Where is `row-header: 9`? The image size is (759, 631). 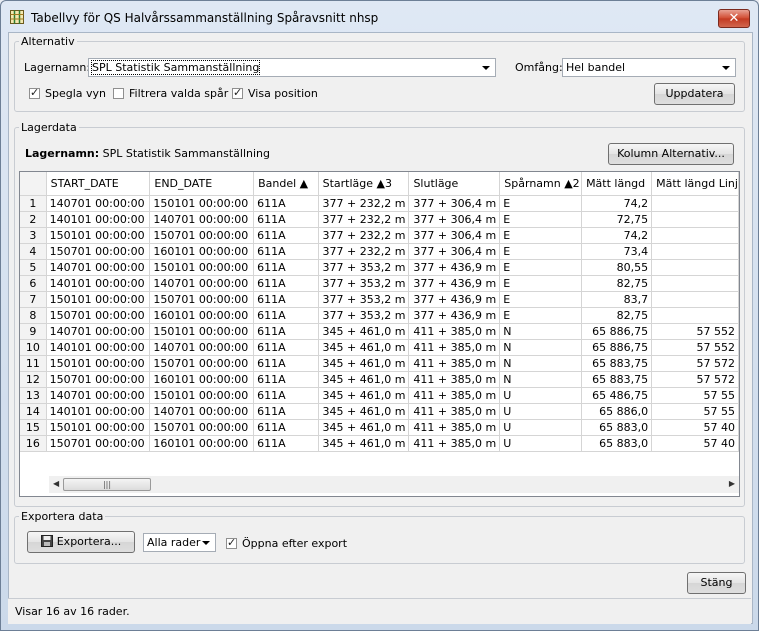 row-header: 9 is located at coordinates (33, 331).